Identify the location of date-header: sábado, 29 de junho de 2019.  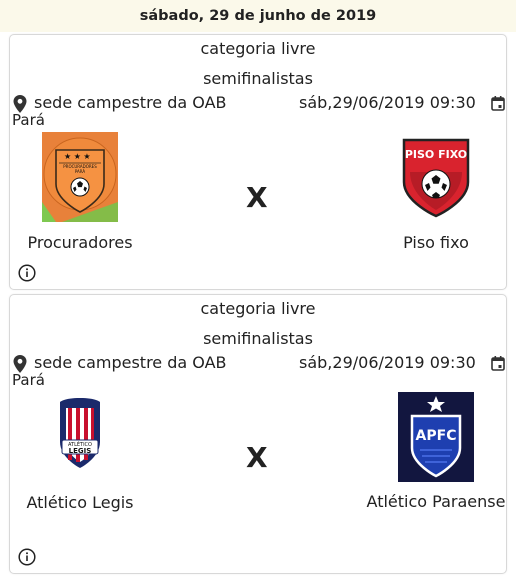
(258, 16).